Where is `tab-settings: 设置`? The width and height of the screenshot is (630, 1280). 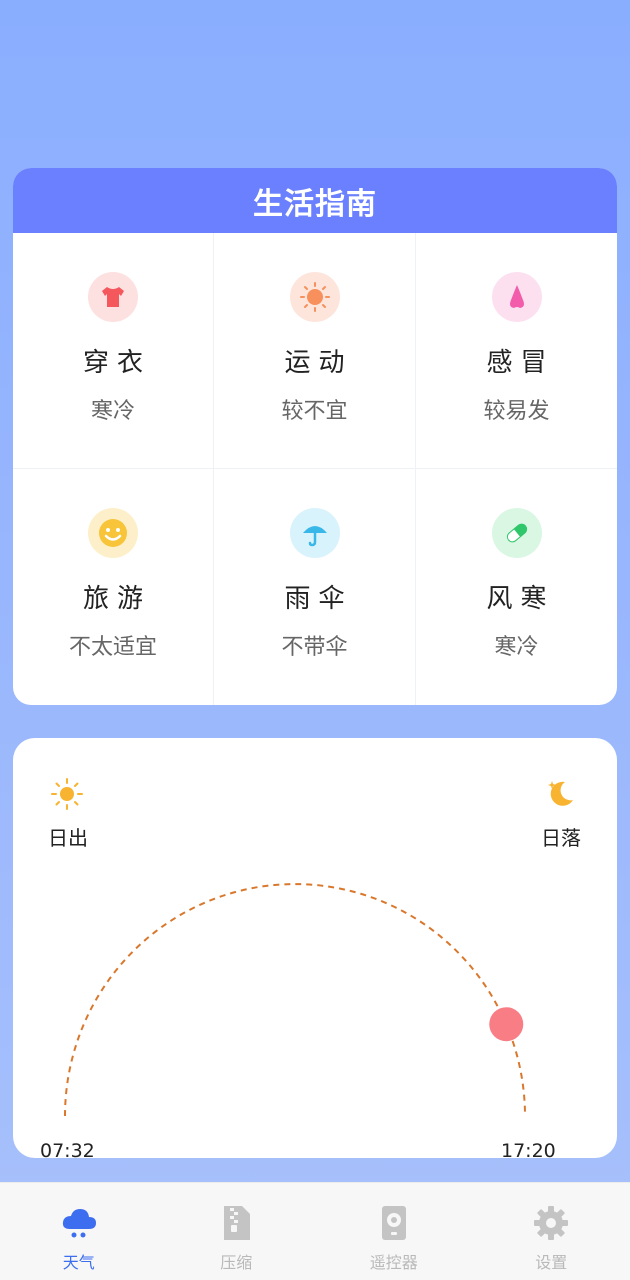 tab-settings: 设置 is located at coordinates (551, 1231).